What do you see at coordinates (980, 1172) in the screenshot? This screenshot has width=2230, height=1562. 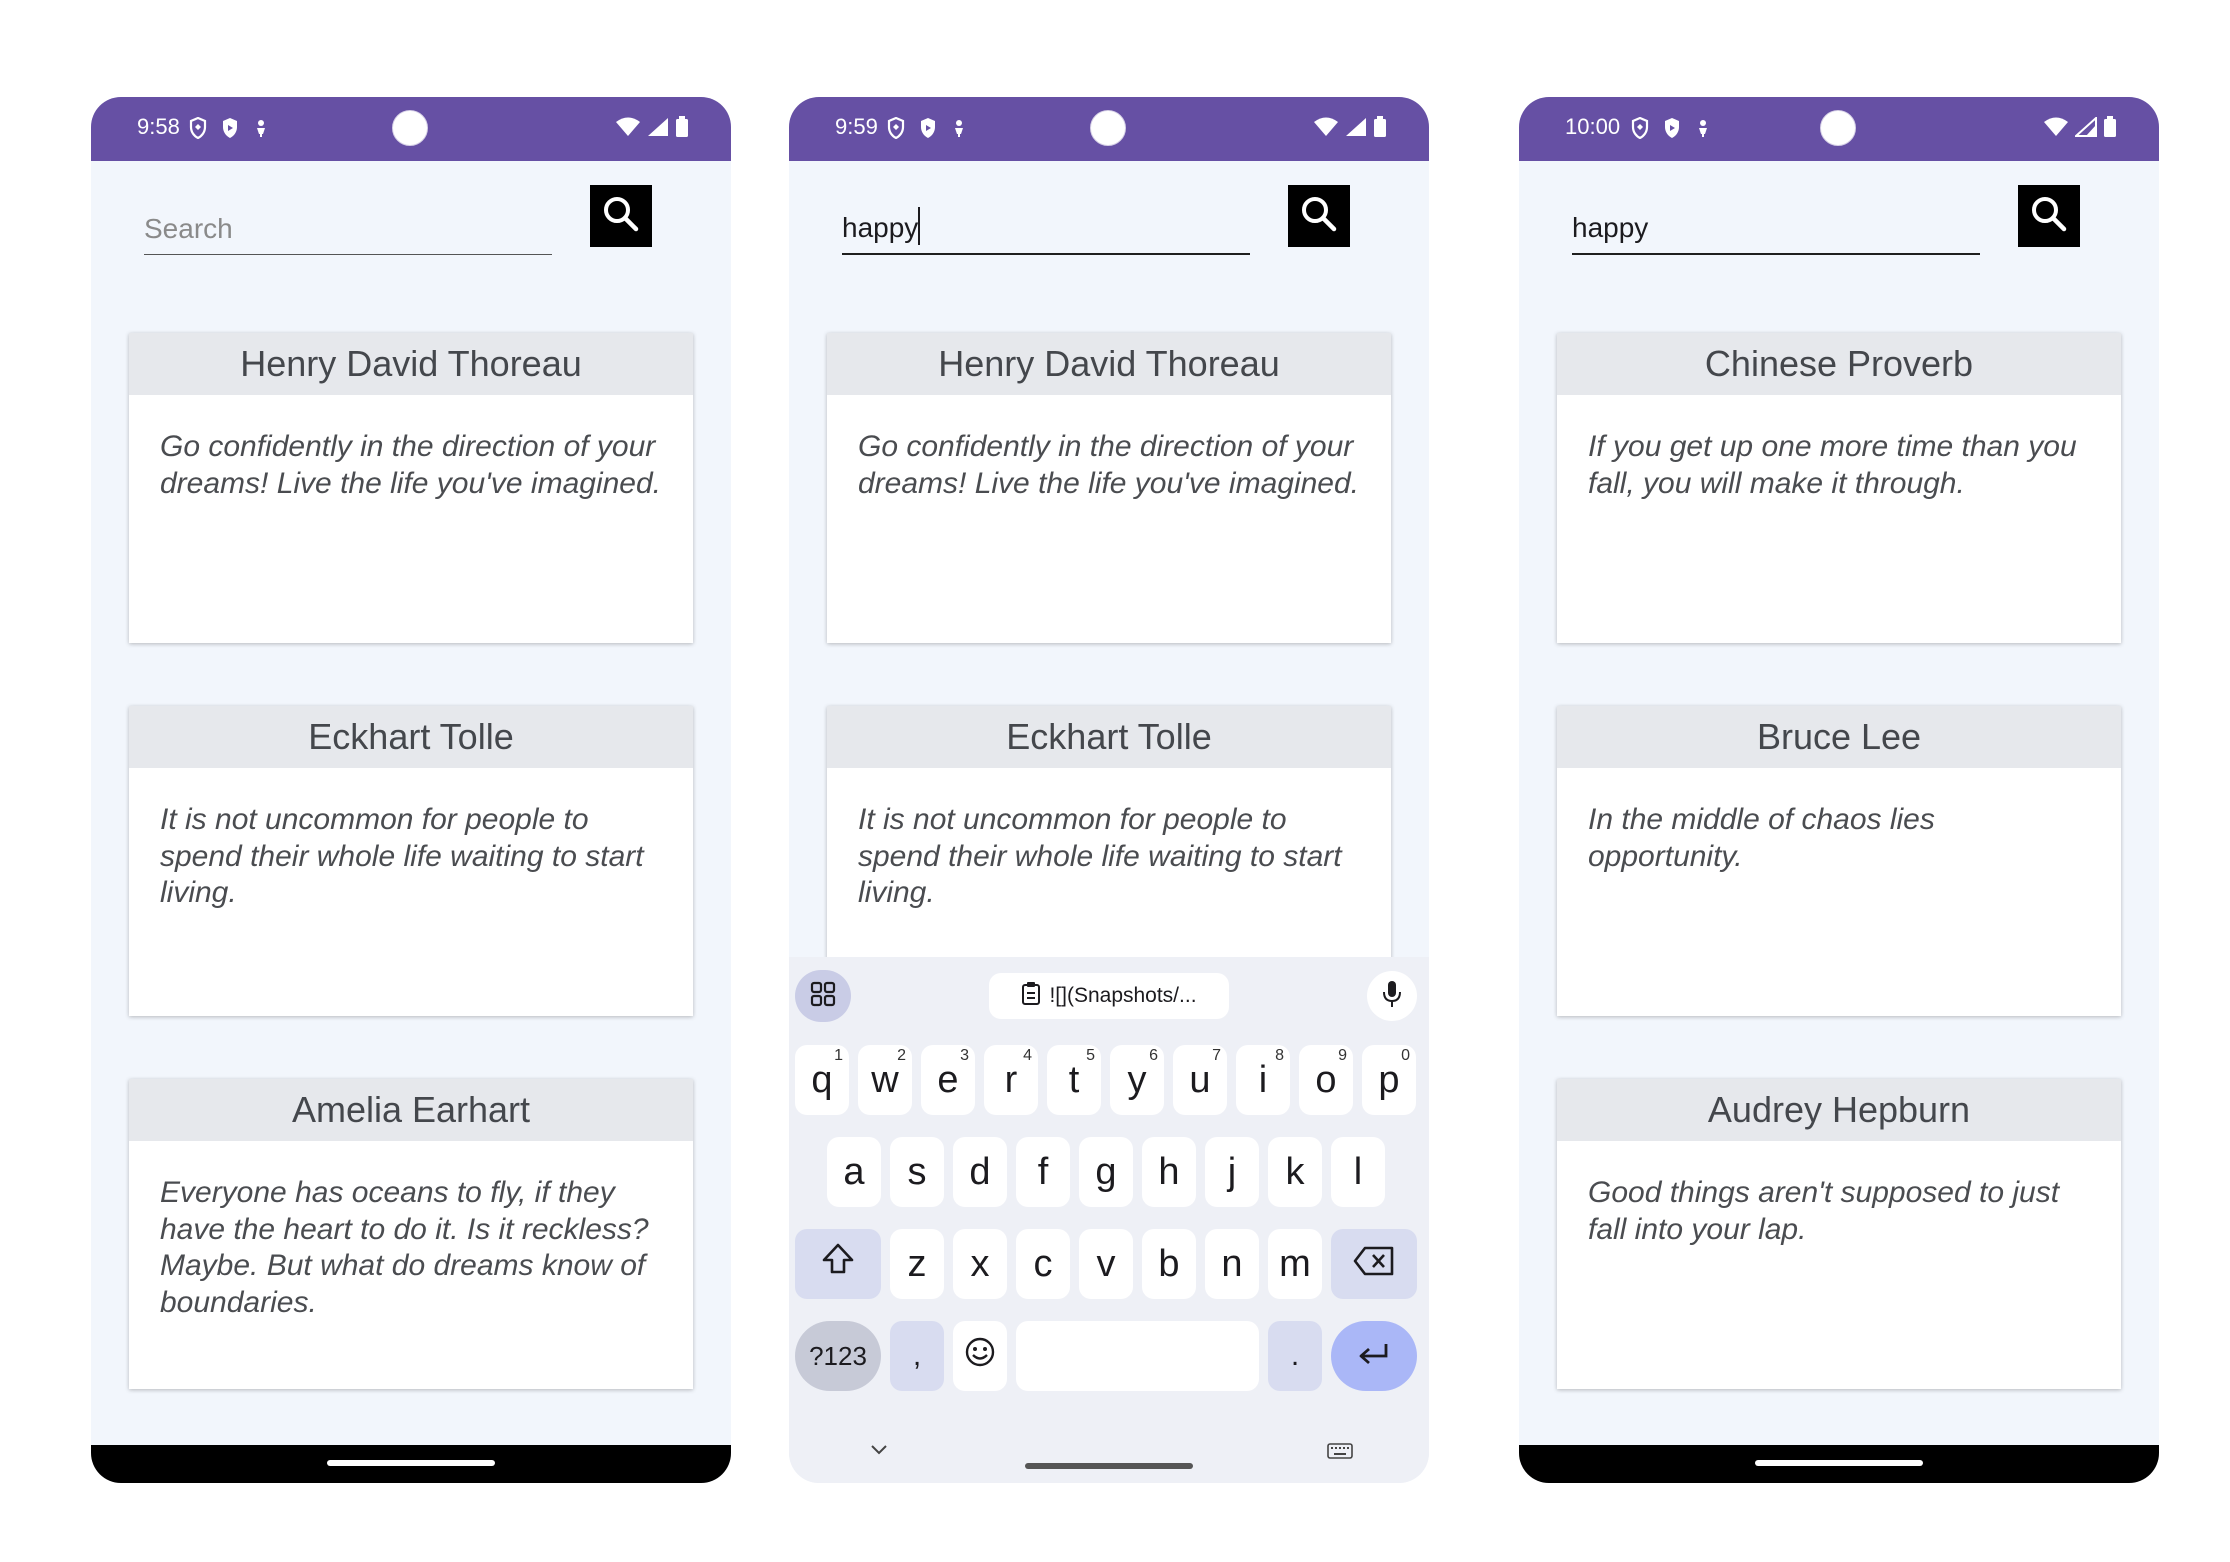 I see `key-d: d` at bounding box center [980, 1172].